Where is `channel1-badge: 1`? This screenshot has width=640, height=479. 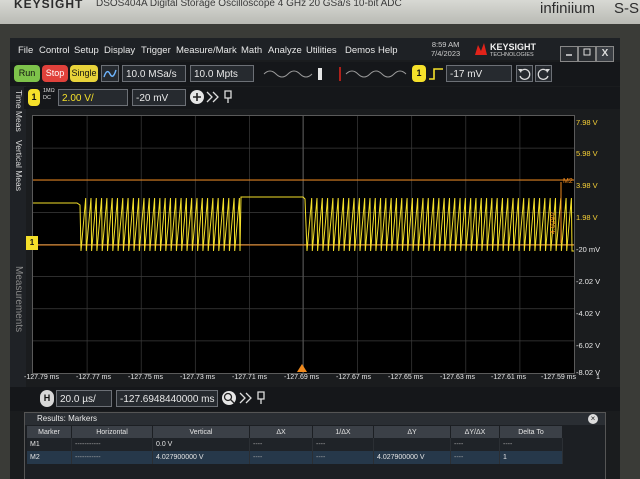 channel1-badge: 1 is located at coordinates (34, 97).